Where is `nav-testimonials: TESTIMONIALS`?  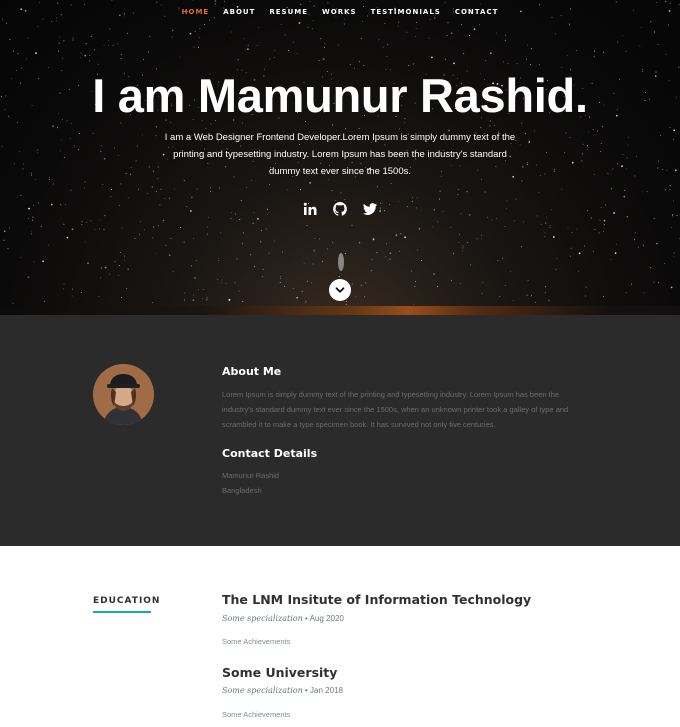 nav-testimonials: TESTIMONIALS is located at coordinates (406, 12).